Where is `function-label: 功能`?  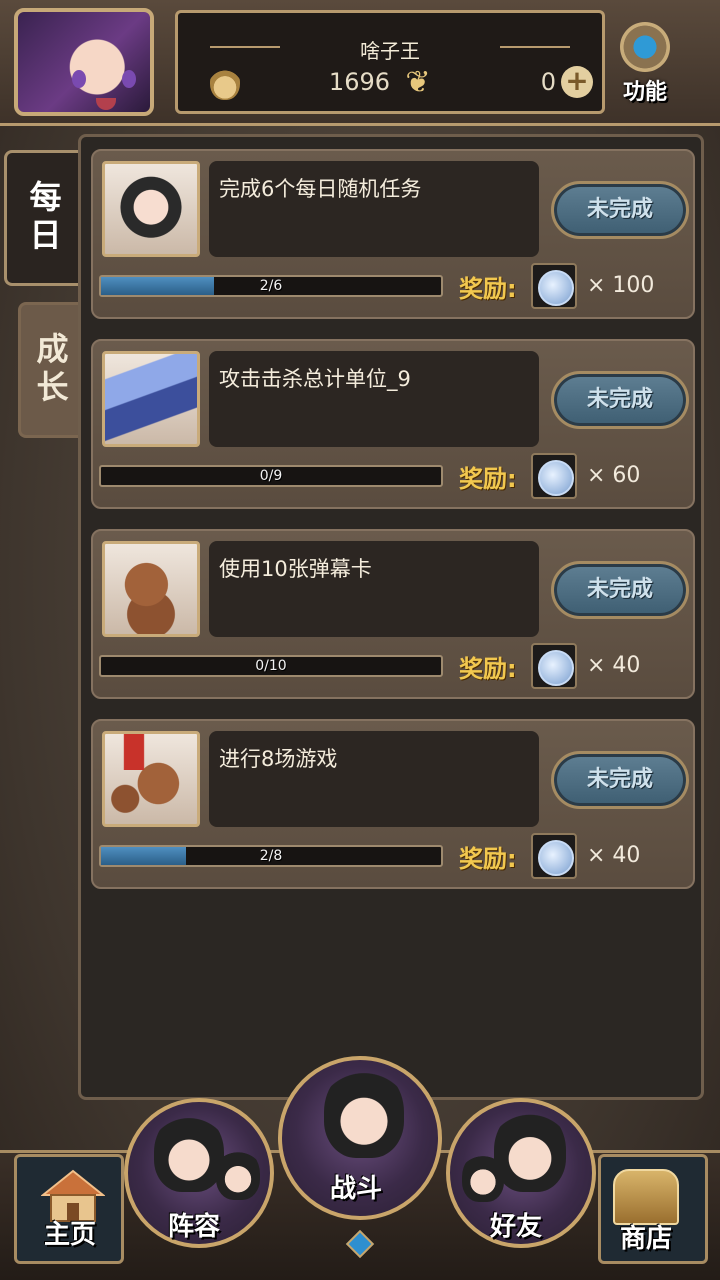
function-label: 功能 is located at coordinates (644, 92).